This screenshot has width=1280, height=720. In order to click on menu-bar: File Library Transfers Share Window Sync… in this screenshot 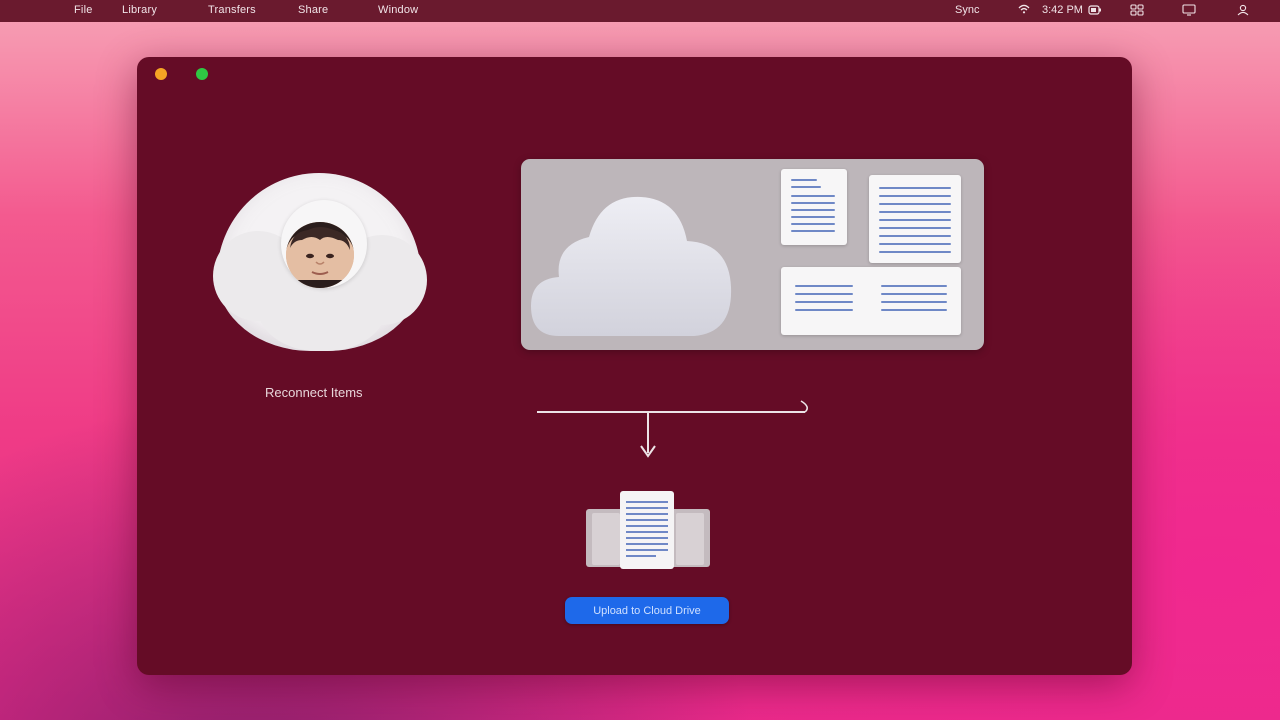, I will do `click(640, 11)`.